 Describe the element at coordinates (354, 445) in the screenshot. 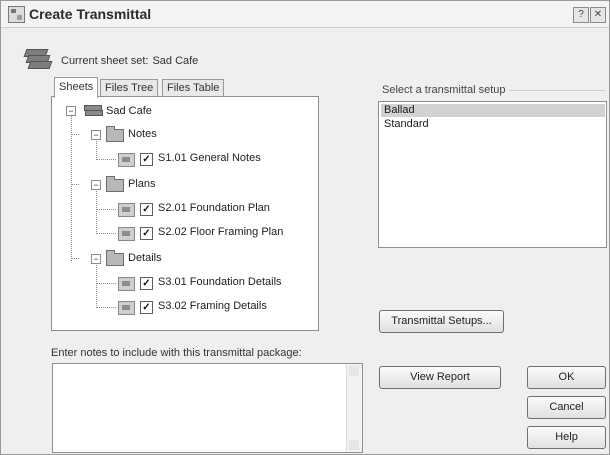

I see `scroll-down-icon` at that location.